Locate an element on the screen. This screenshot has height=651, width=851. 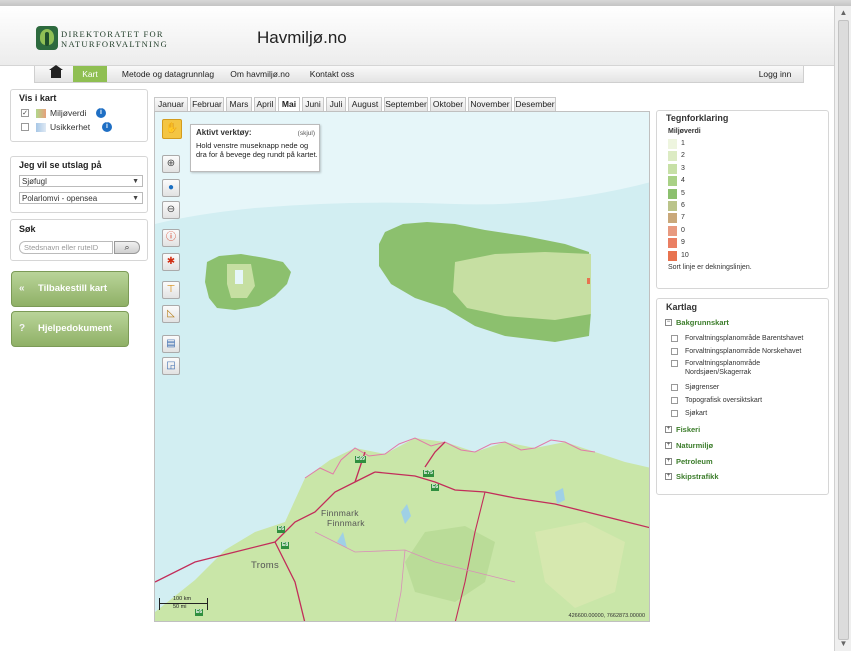
triangle-ruler-icon: ◺ is located at coordinates (171, 313).